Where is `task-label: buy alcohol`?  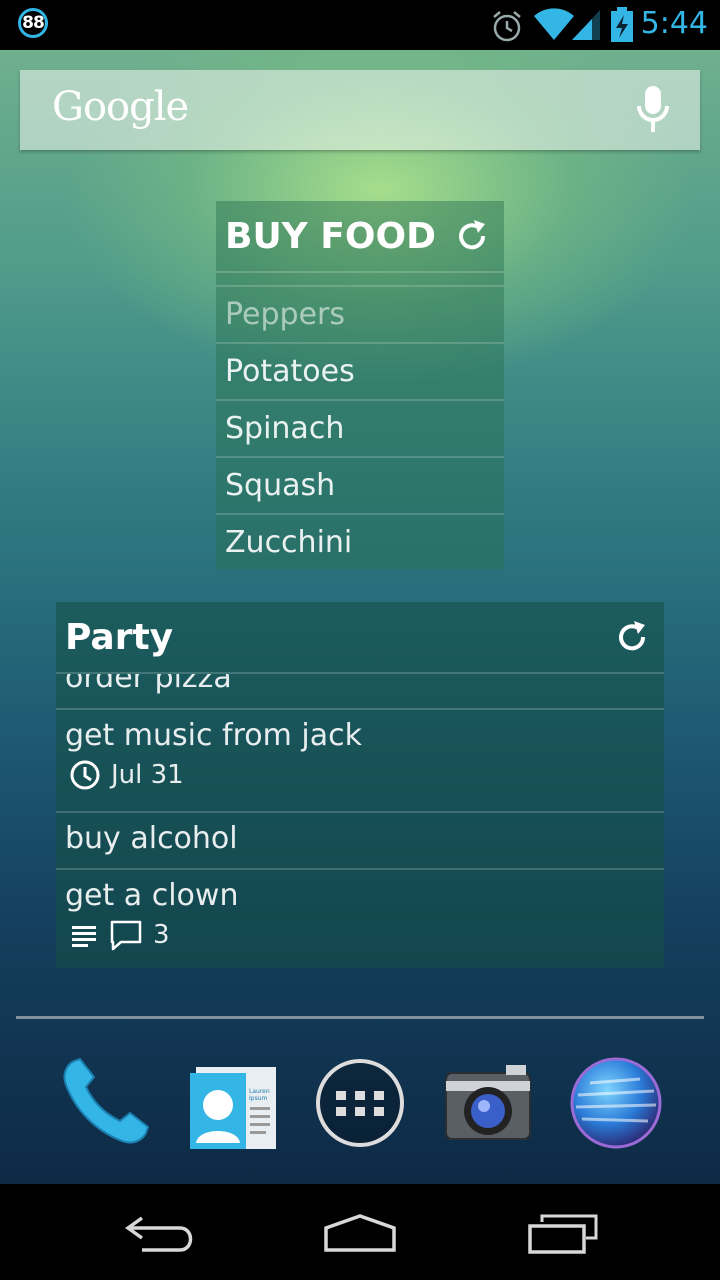
task-label: buy alcohol is located at coordinates (151, 838).